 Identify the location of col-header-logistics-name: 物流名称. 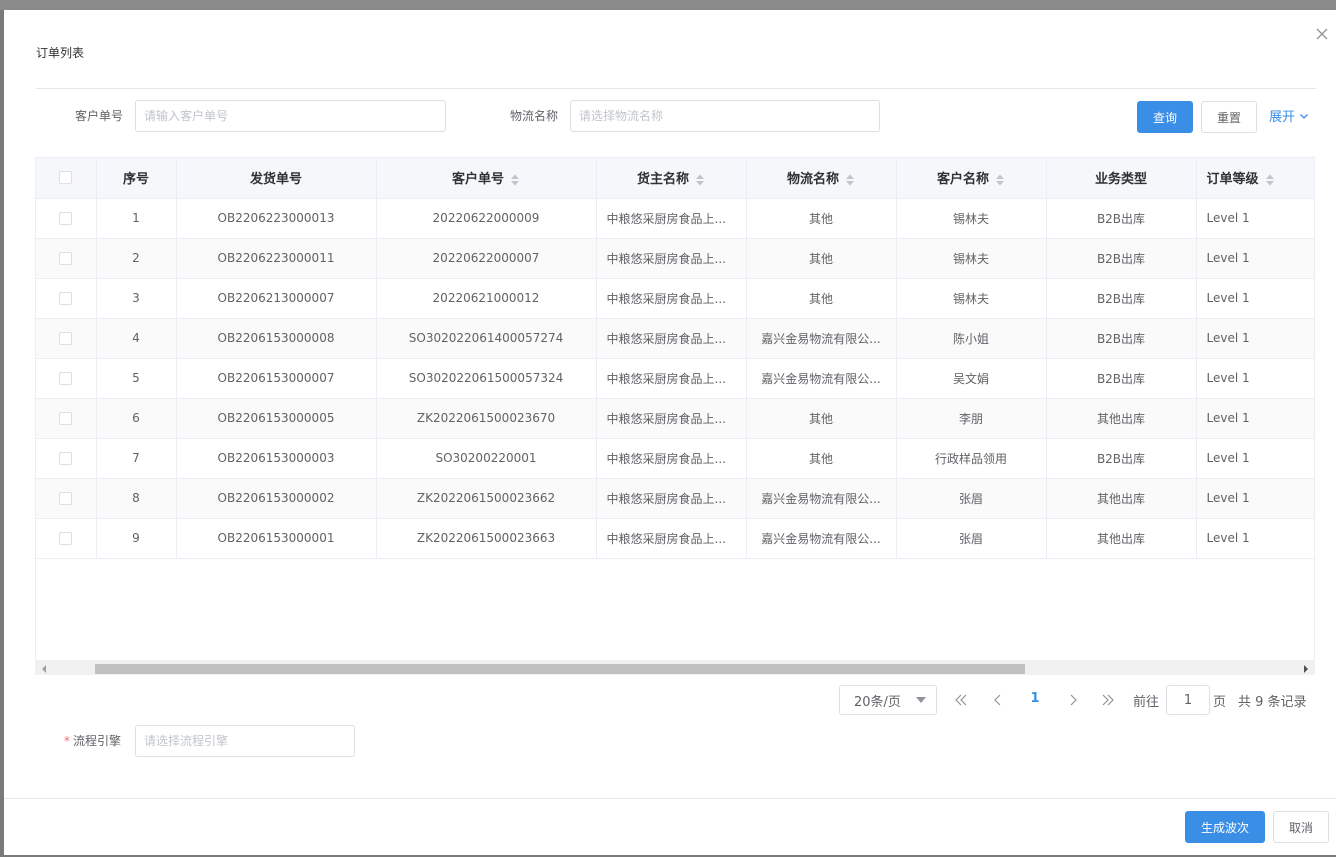
(821, 178).